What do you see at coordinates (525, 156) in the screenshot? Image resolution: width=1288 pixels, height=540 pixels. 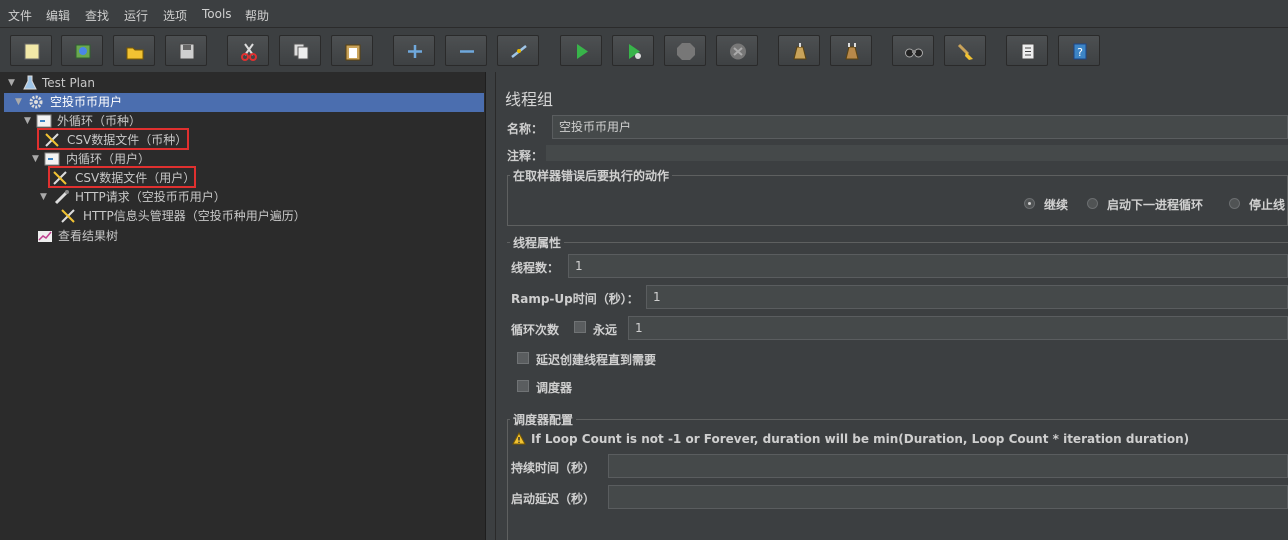 I see `comment-label: 注释：` at bounding box center [525, 156].